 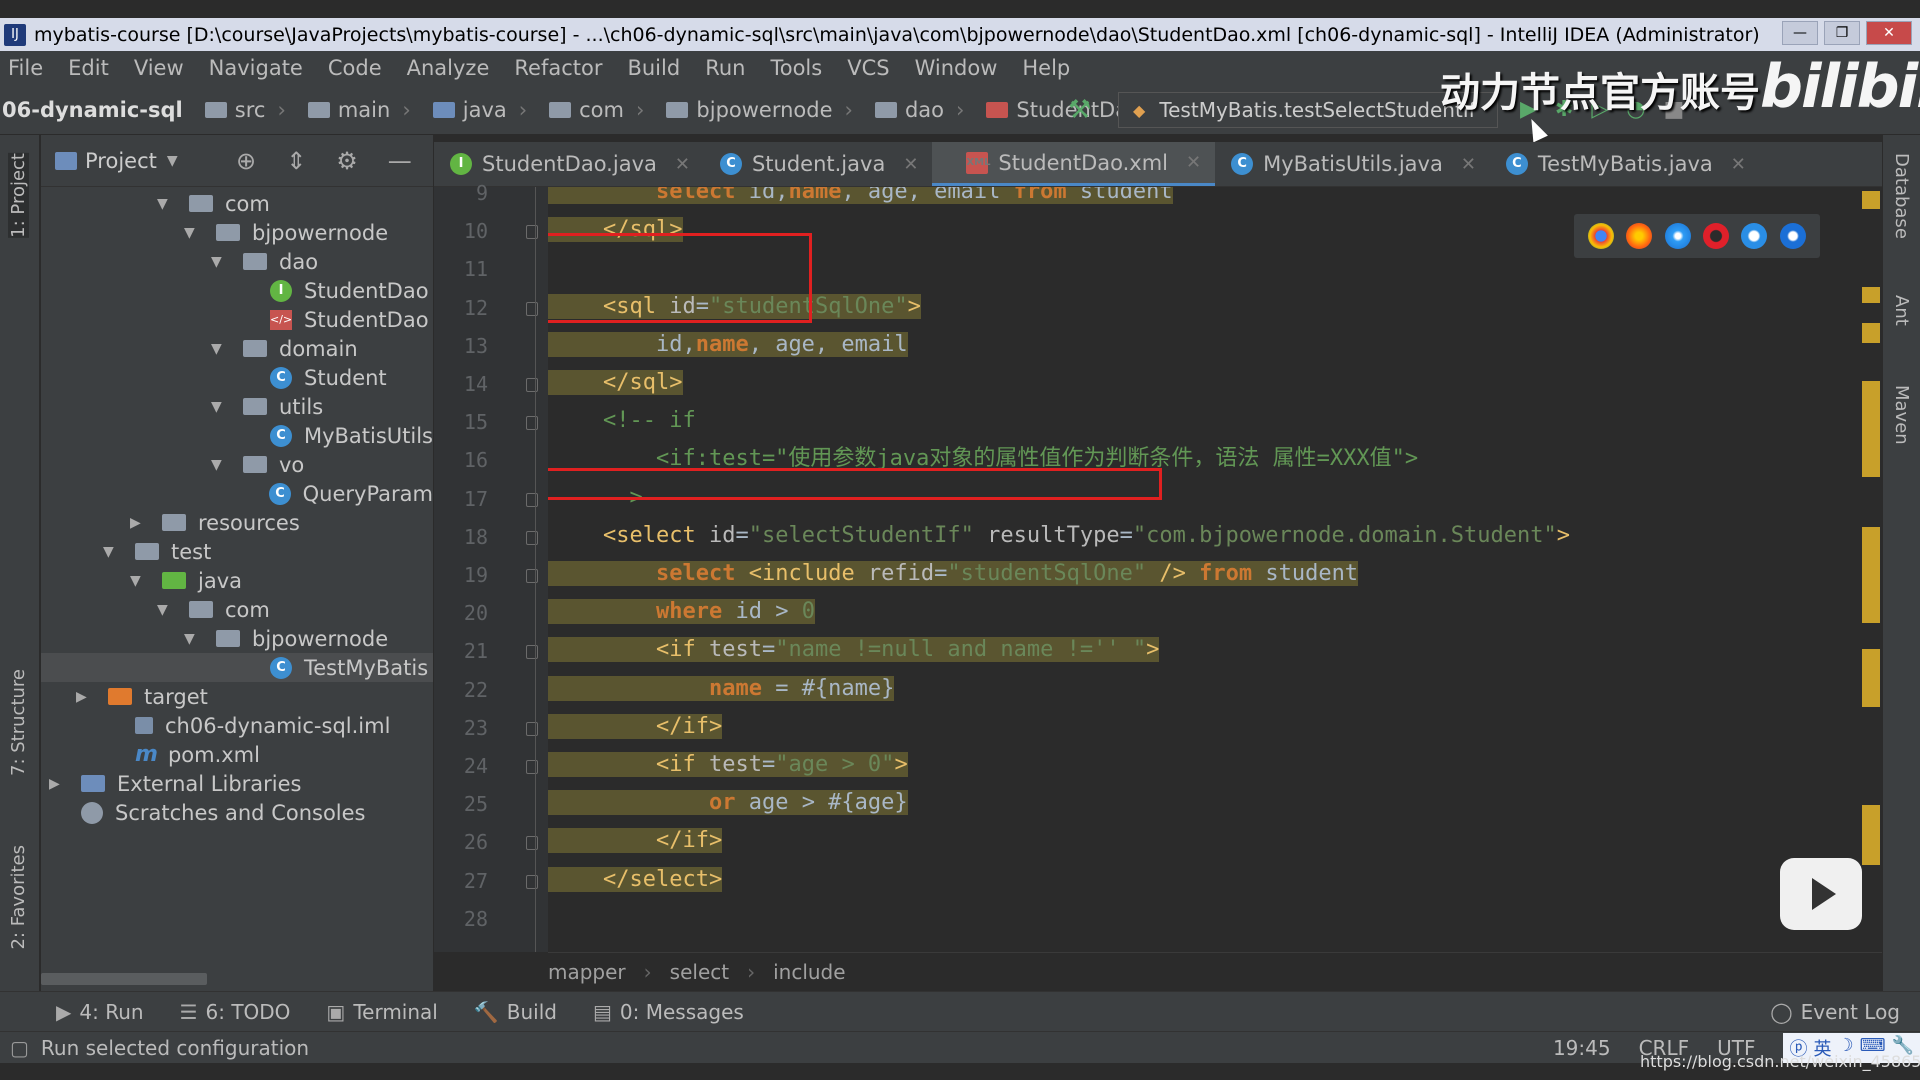 What do you see at coordinates (237, 435) in the screenshot?
I see `tree-node-mybatisutils: C MyBatisUtils` at bounding box center [237, 435].